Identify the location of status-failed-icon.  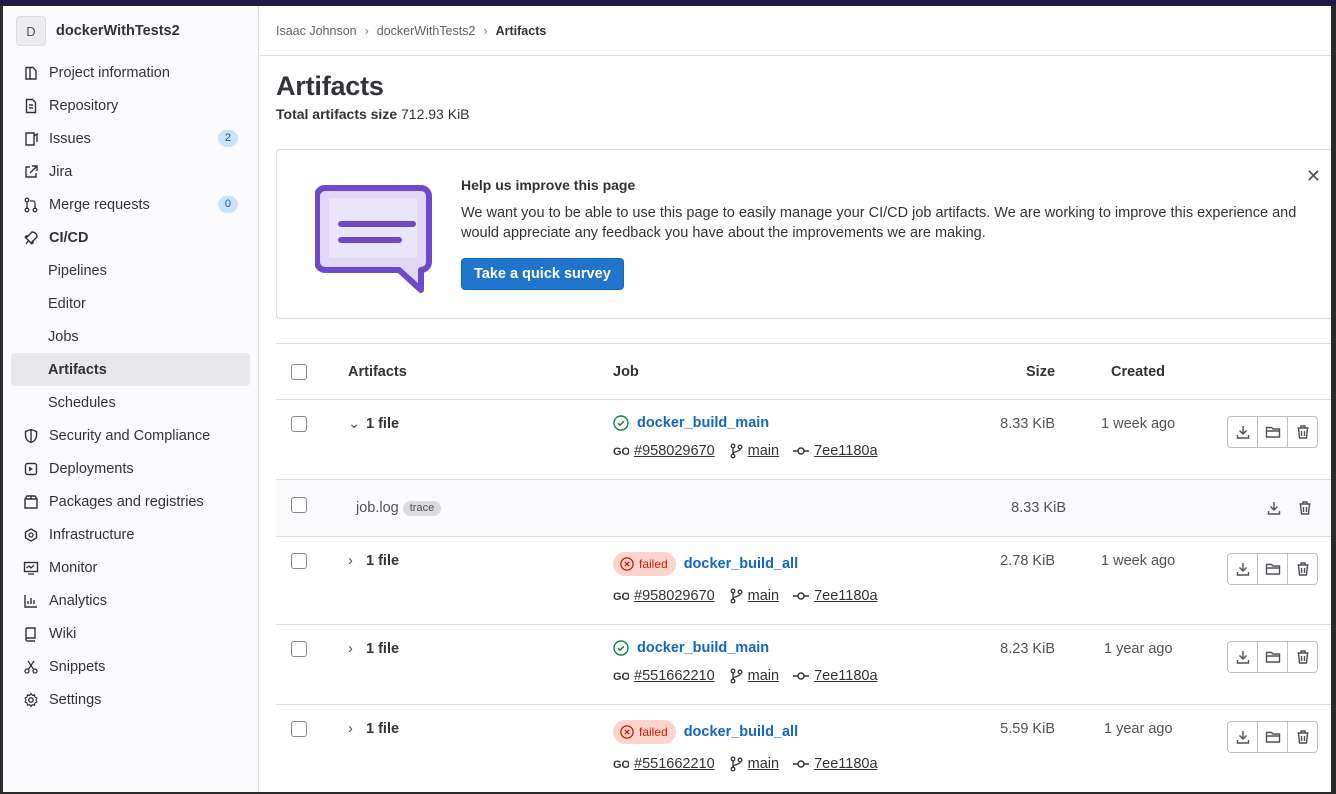
(627, 732).